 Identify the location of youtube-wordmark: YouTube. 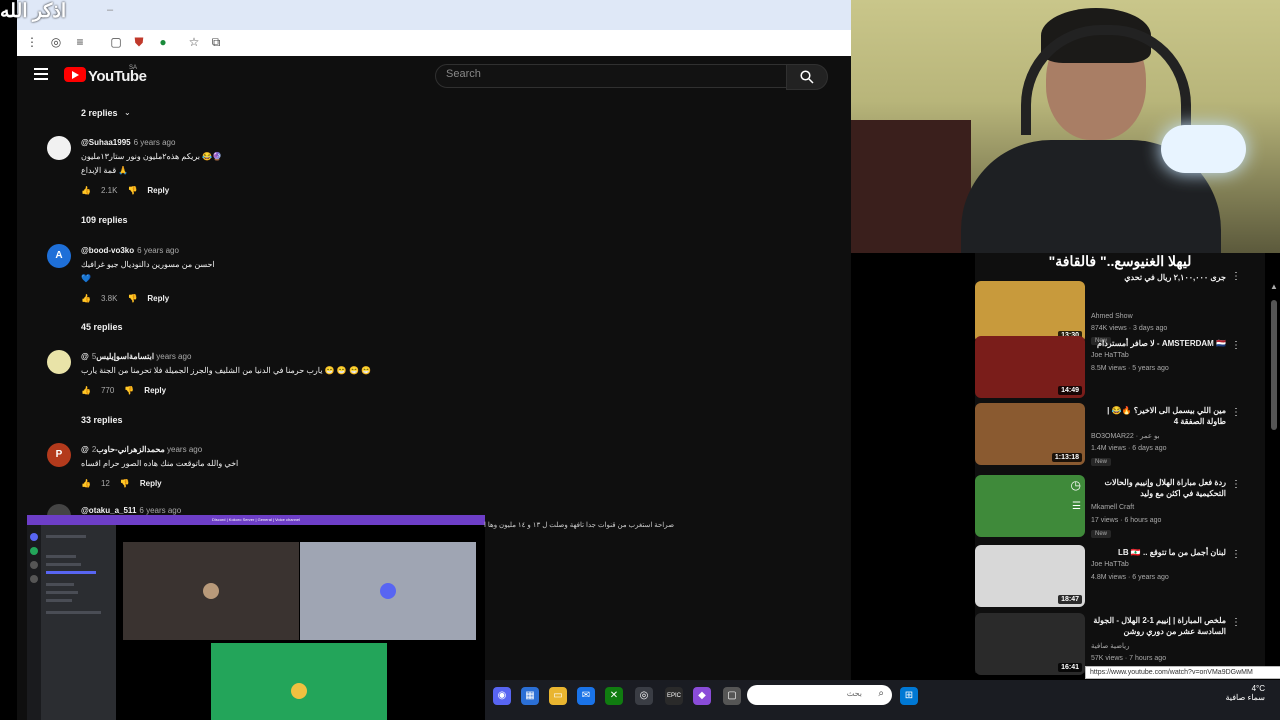
(117, 76).